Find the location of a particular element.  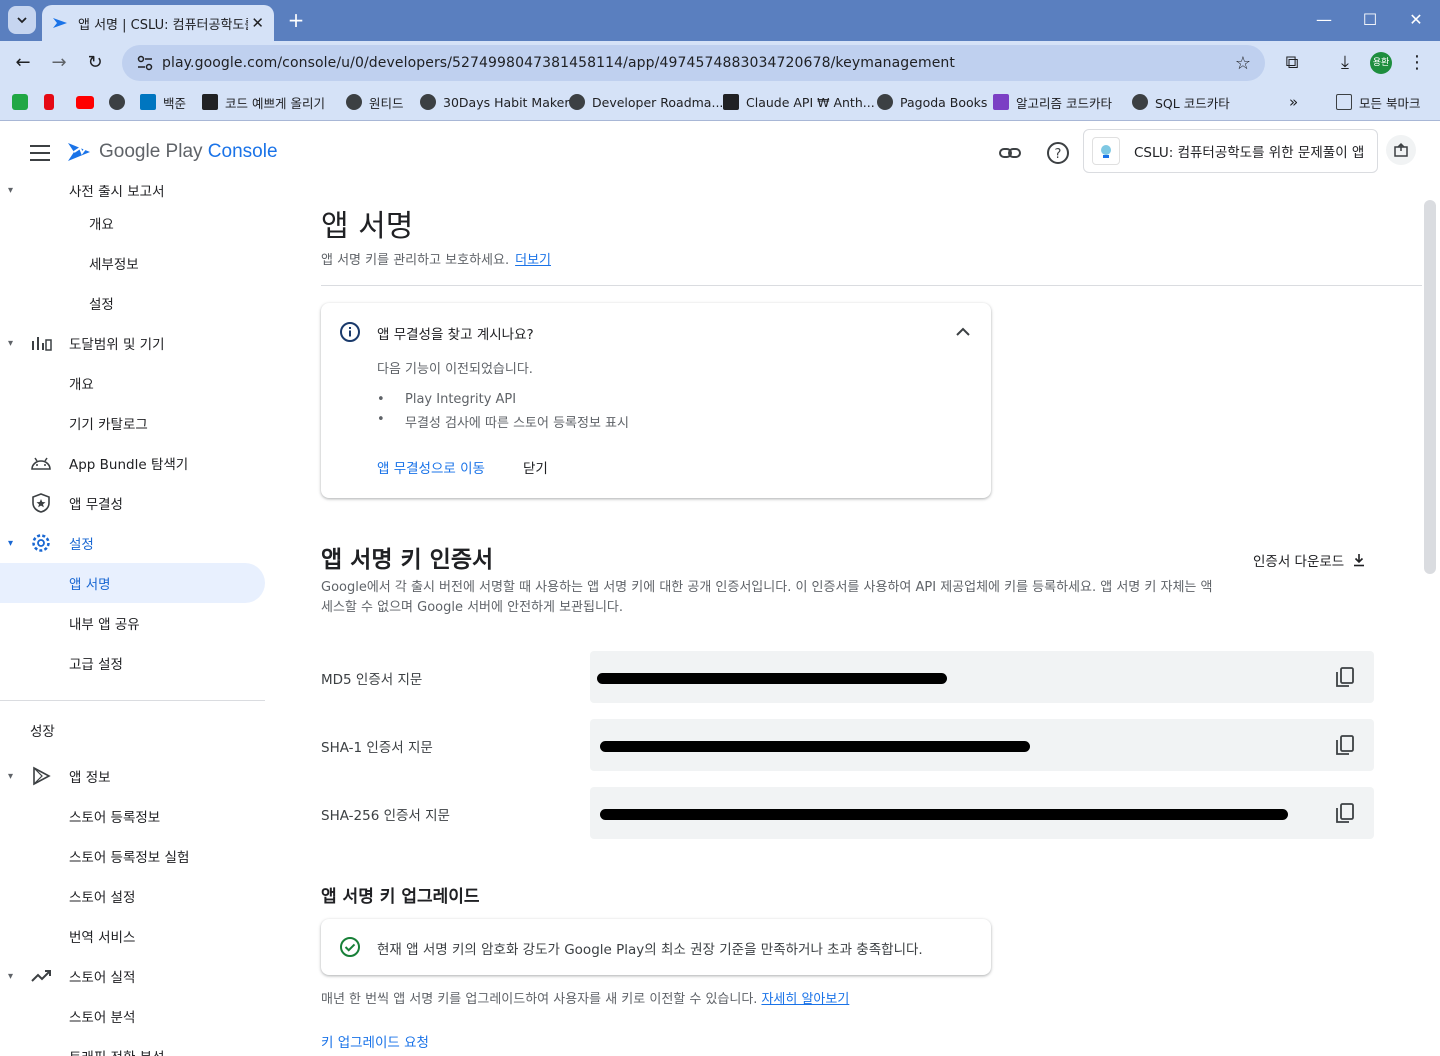

download-certificate-button: 인증서 다운로드 is located at coordinates (1309, 560).